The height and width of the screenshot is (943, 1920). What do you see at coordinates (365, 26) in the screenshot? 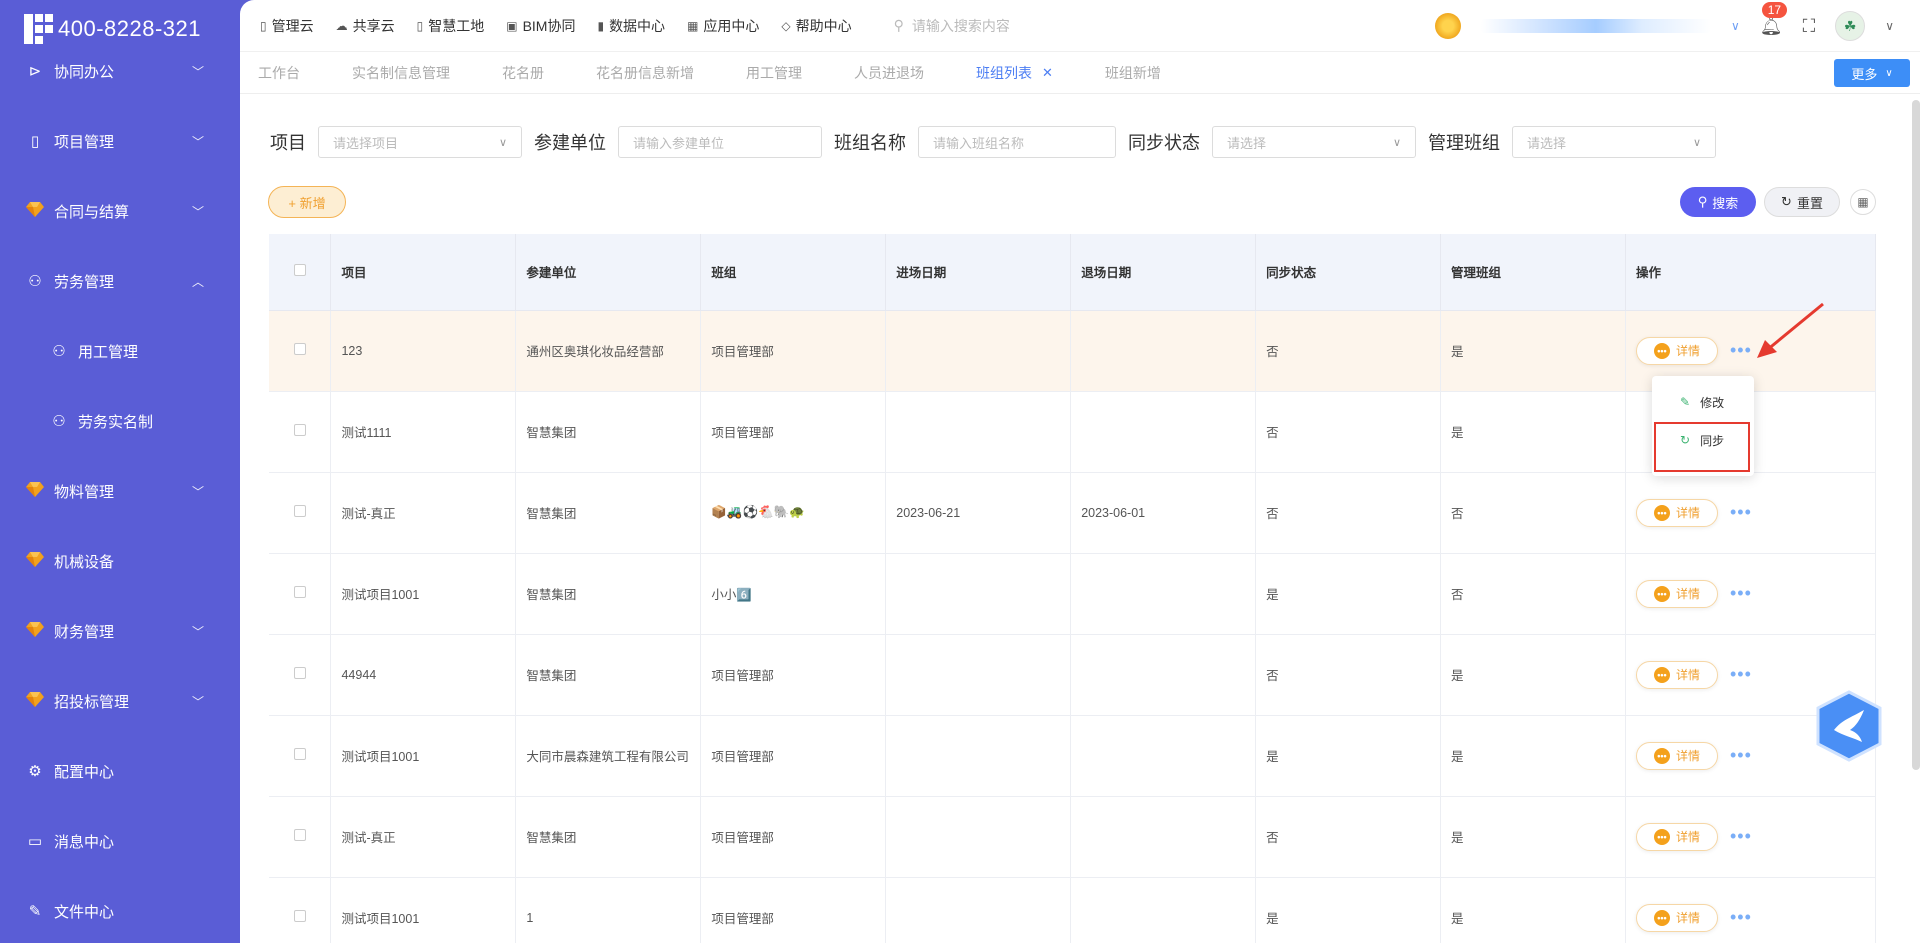
I see `topnav-item: ☁ 共享云` at bounding box center [365, 26].